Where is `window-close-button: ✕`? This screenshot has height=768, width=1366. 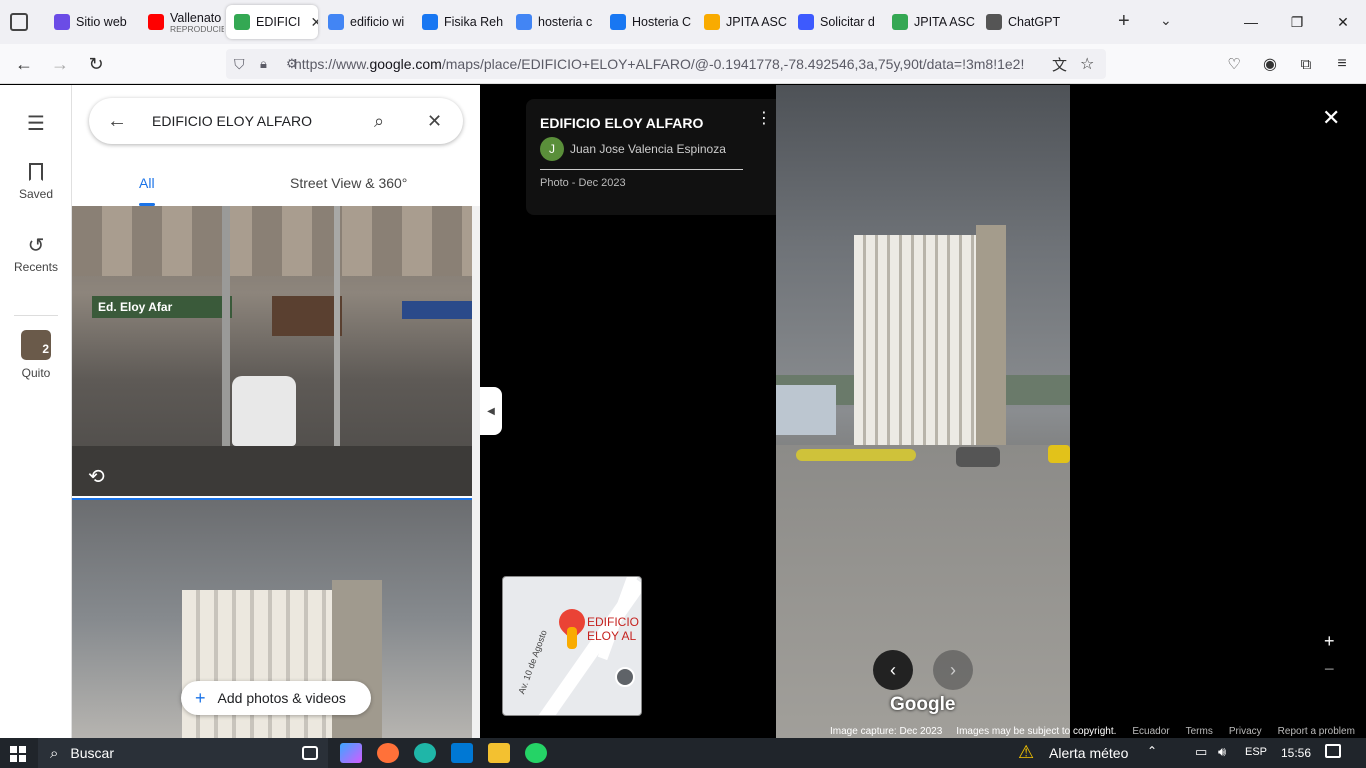 window-close-button: ✕ is located at coordinates (1343, 22).